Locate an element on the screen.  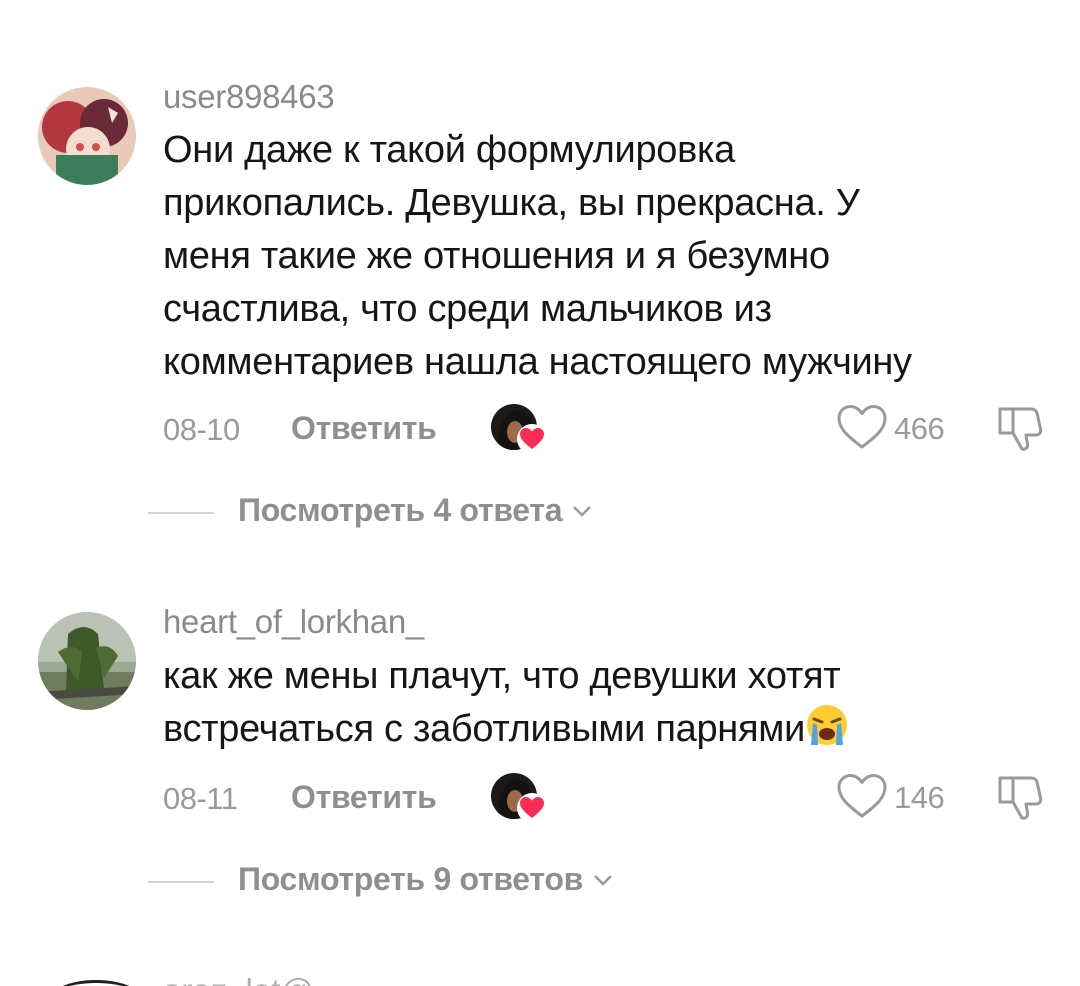
view-replies-label: Посмотреть 4 ответа is located at coordinates (415, 510).